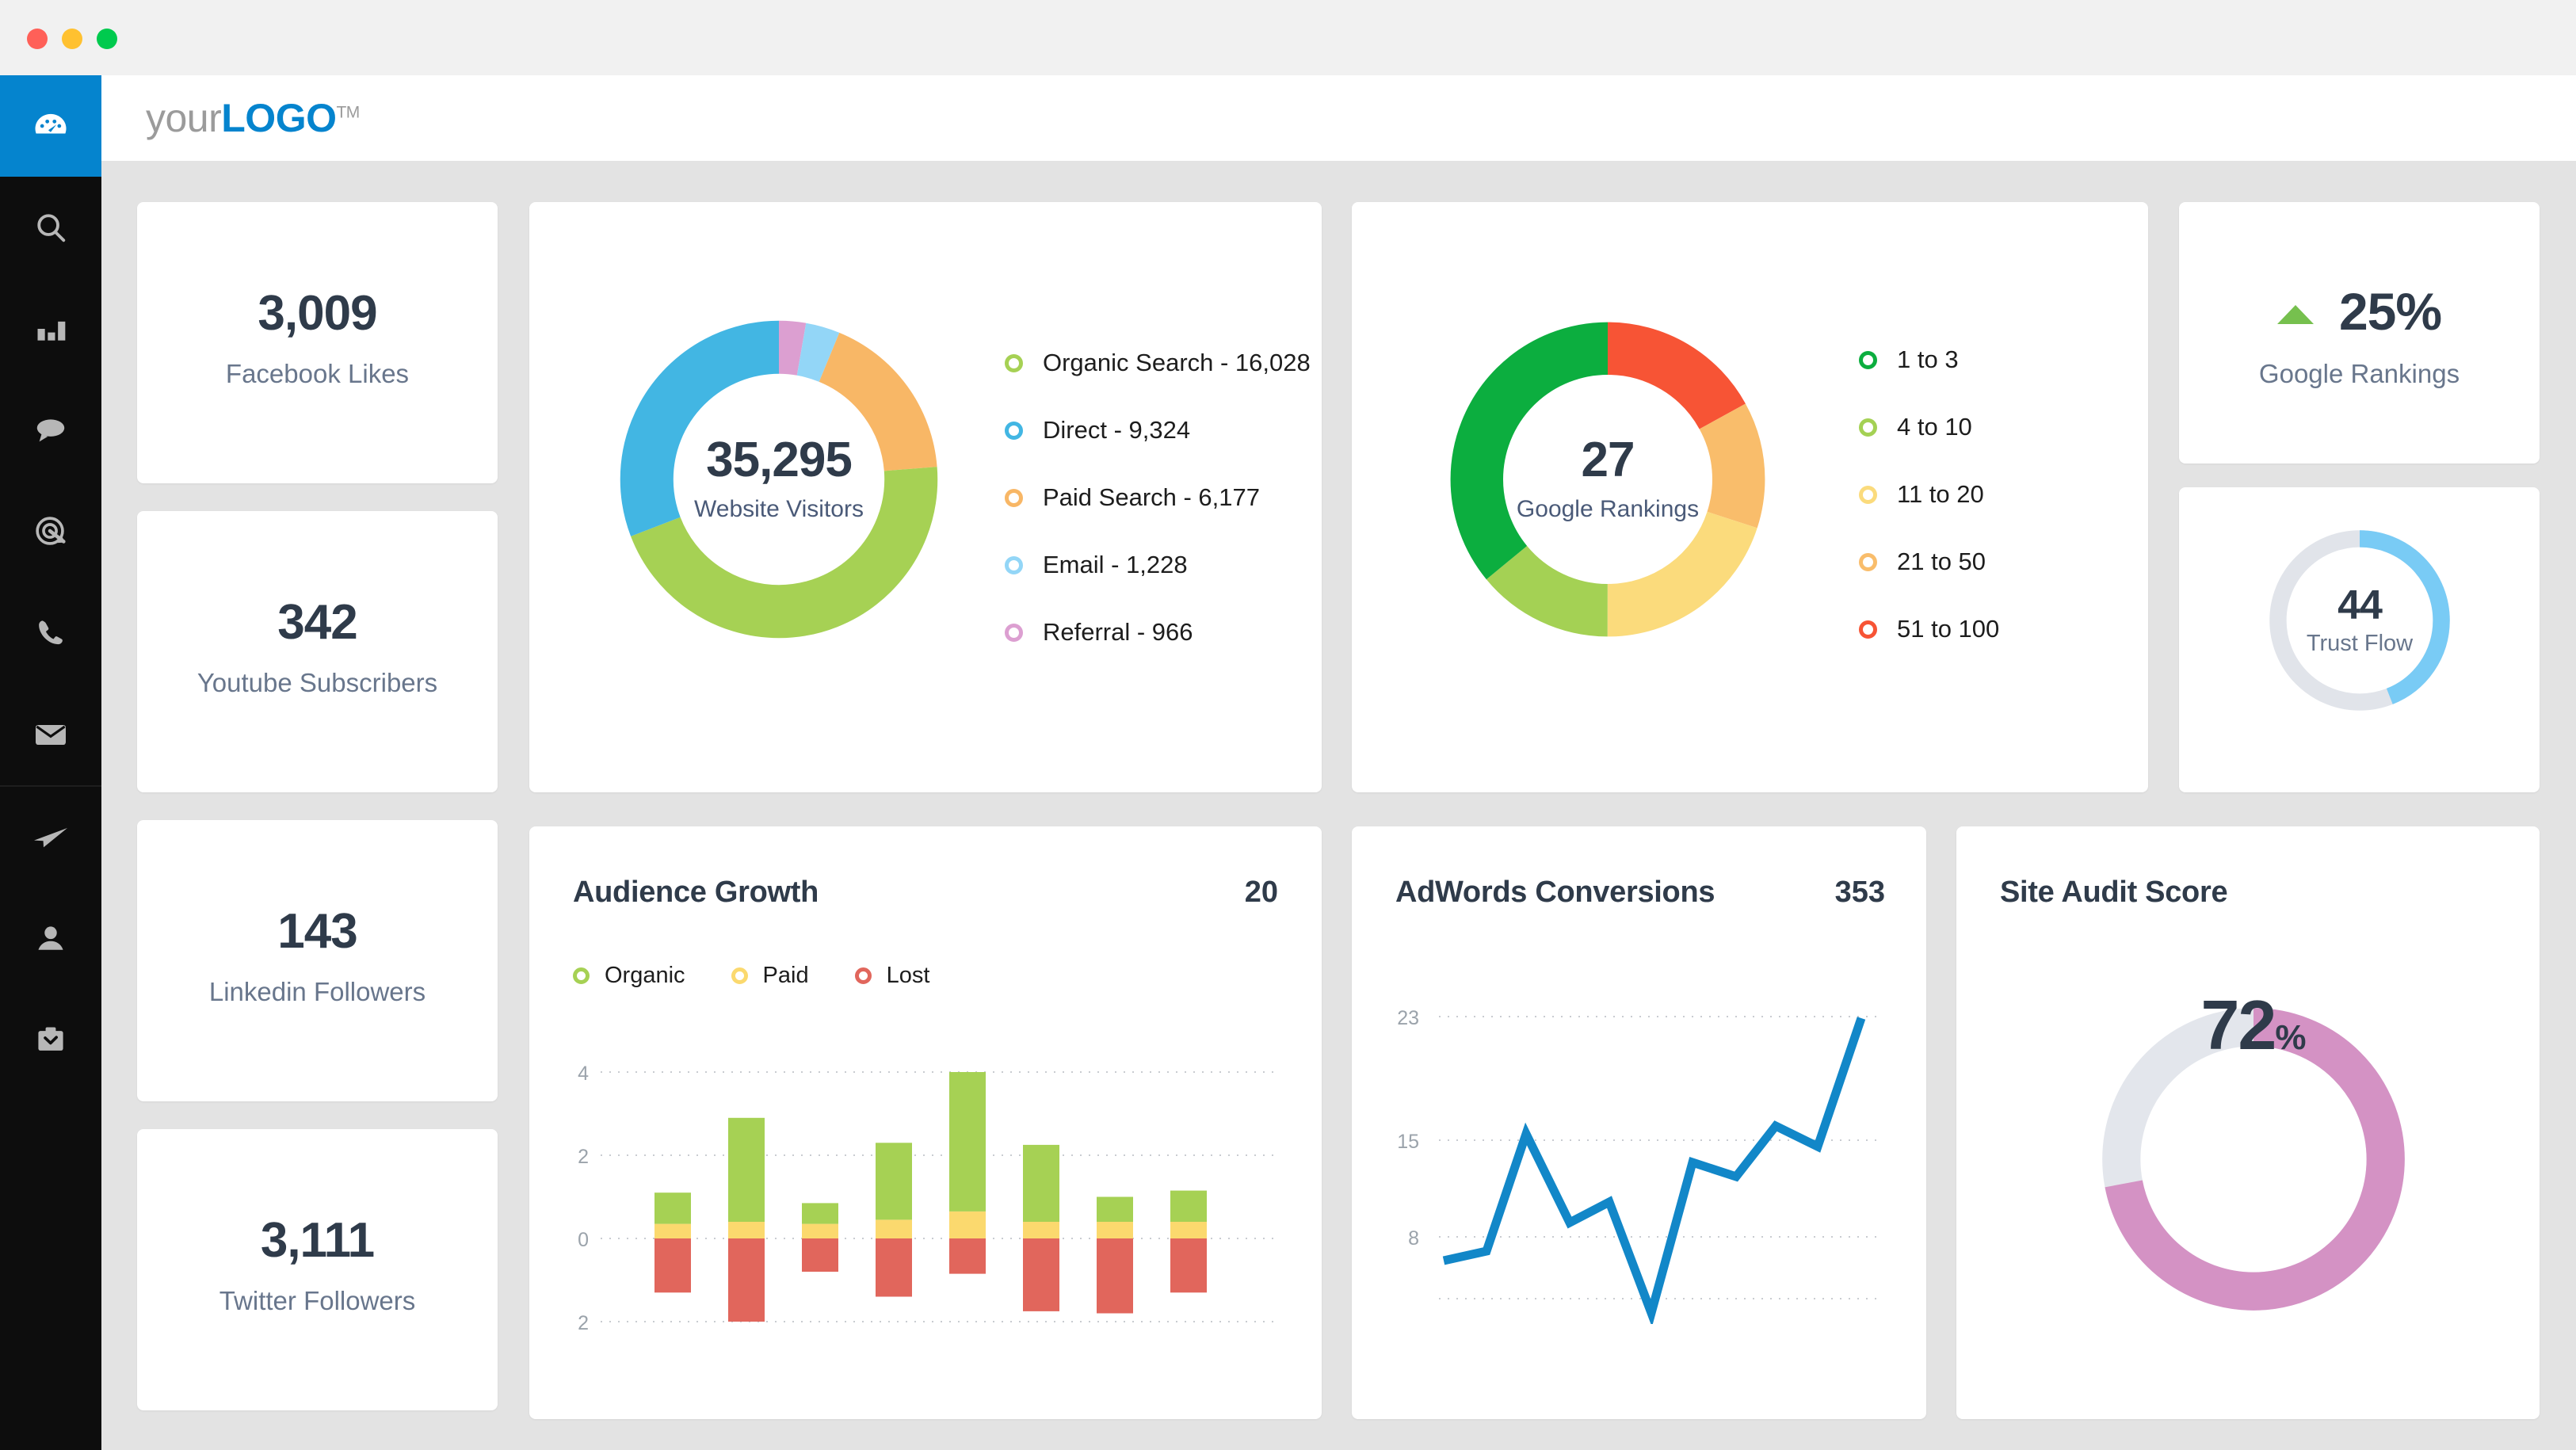  Describe the element at coordinates (583, 1074) in the screenshot. I see `y-axis-tick-4: 4` at that location.